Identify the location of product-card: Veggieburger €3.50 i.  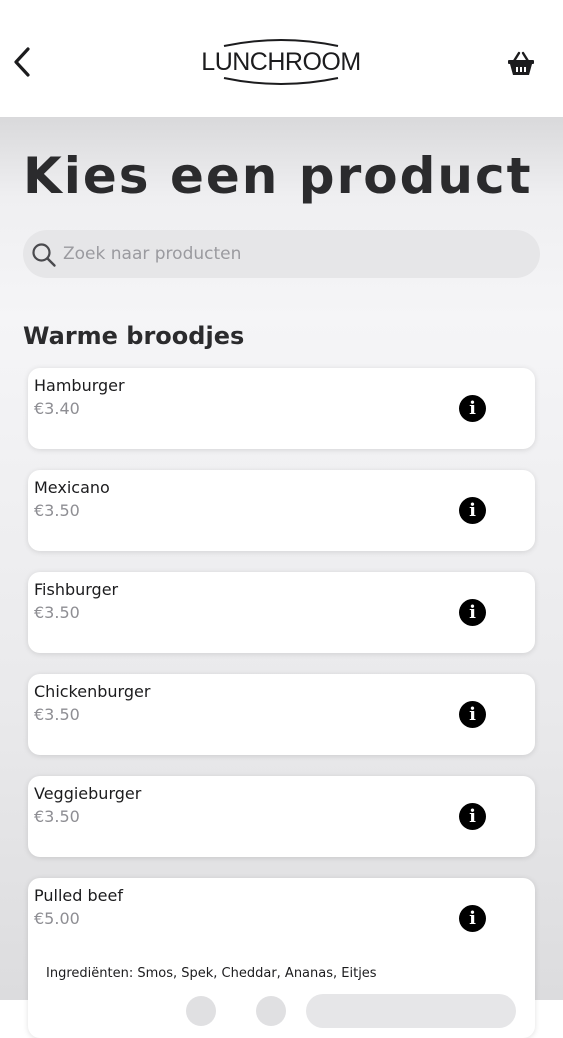
(281, 816).